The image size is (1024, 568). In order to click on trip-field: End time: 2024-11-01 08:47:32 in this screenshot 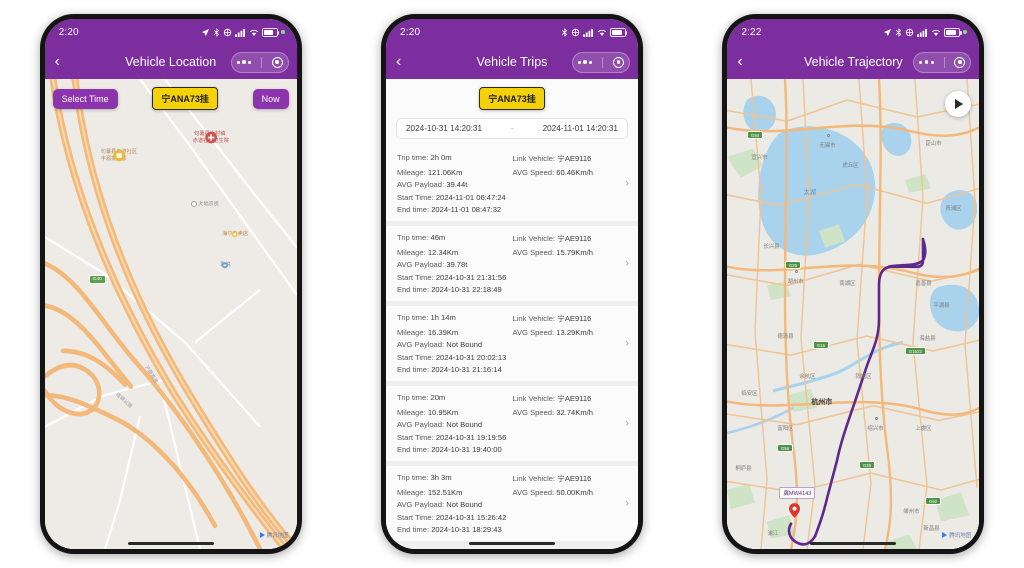, I will do `click(455, 209)`.